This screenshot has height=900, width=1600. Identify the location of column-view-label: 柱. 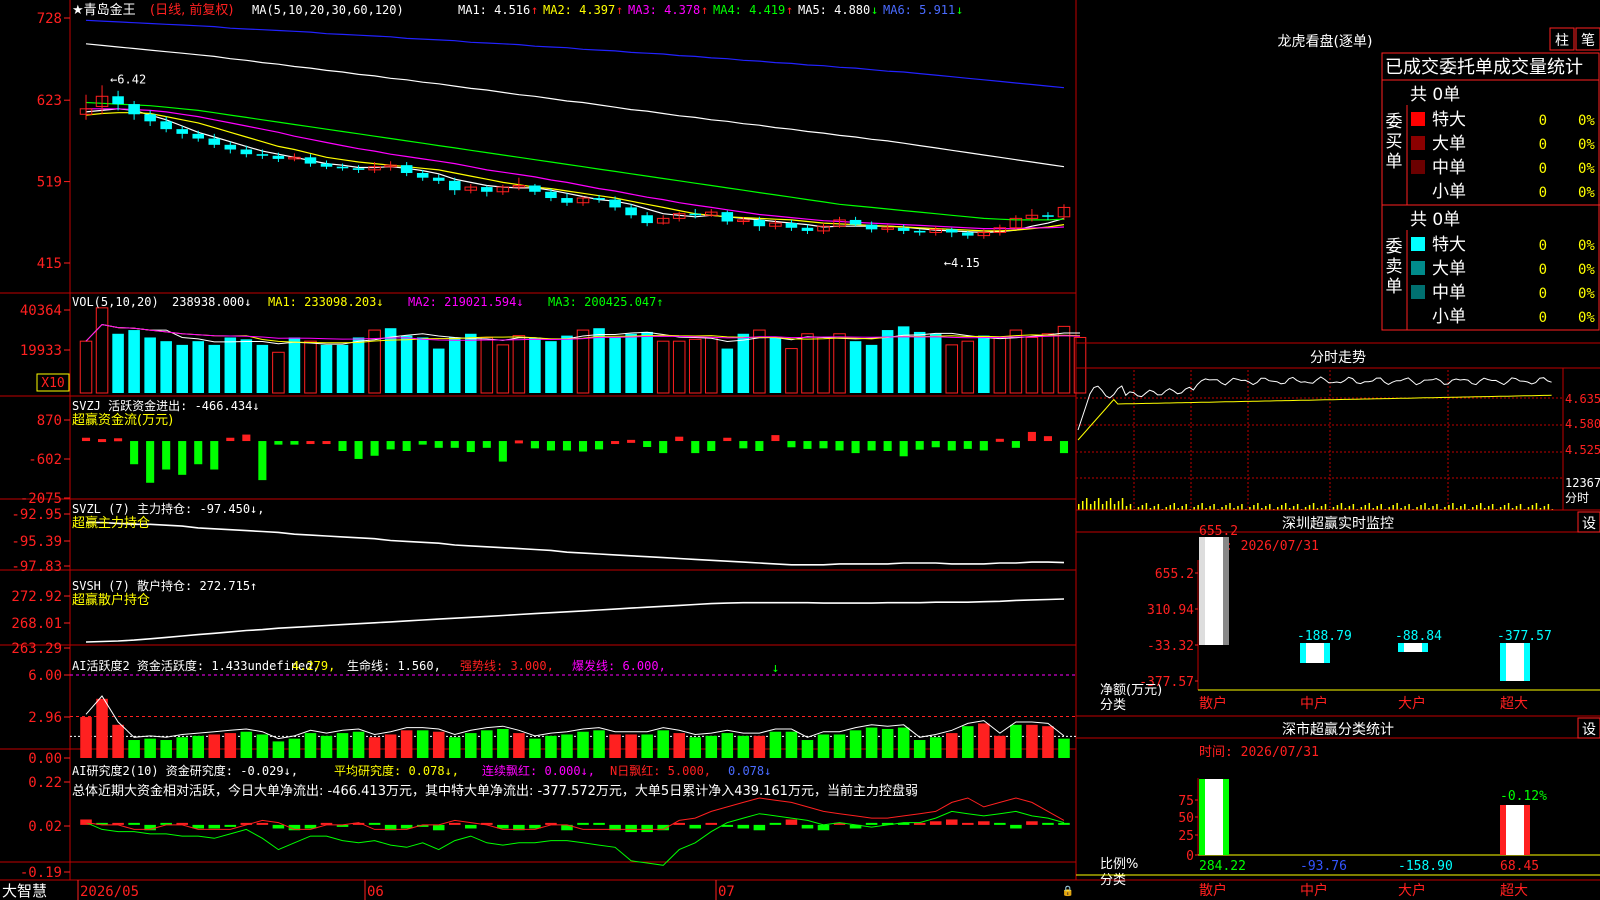
(1562, 41).